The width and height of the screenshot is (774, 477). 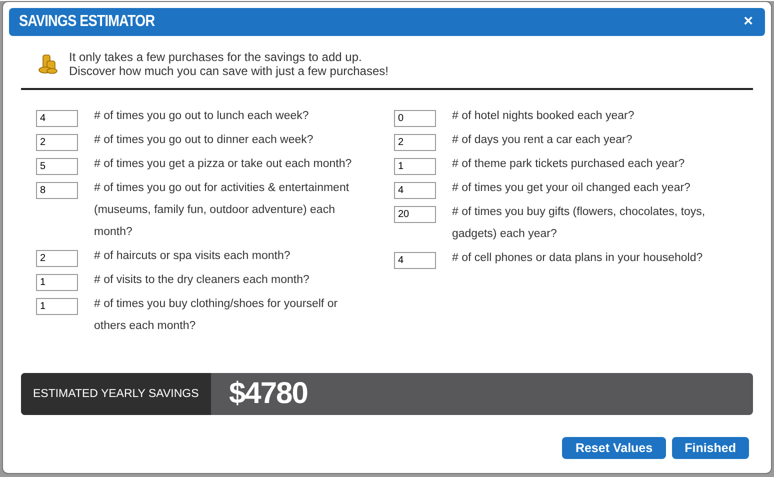 What do you see at coordinates (216, 315) in the screenshot?
I see `question-label: # of times you buy clothing/shoes for yourself or others each month?` at bounding box center [216, 315].